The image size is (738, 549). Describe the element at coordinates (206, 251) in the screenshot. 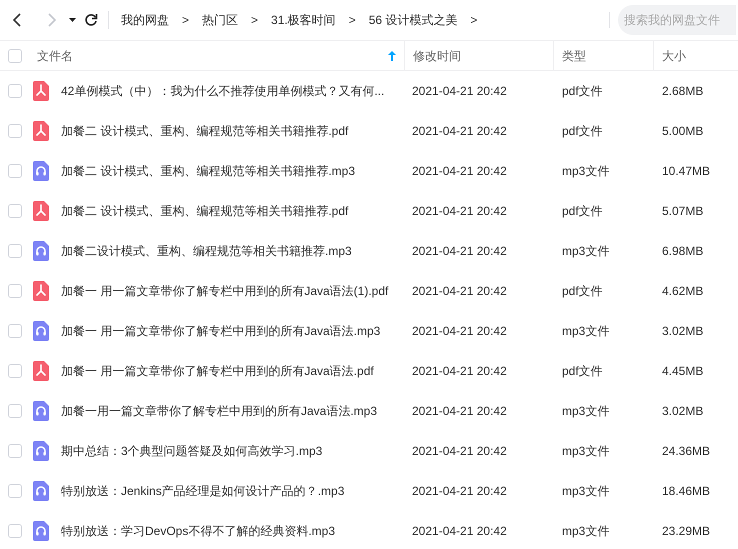

I see `file-name: 加餐二设计模式、重构、编程规范等相关书籍推荐.mp3` at that location.